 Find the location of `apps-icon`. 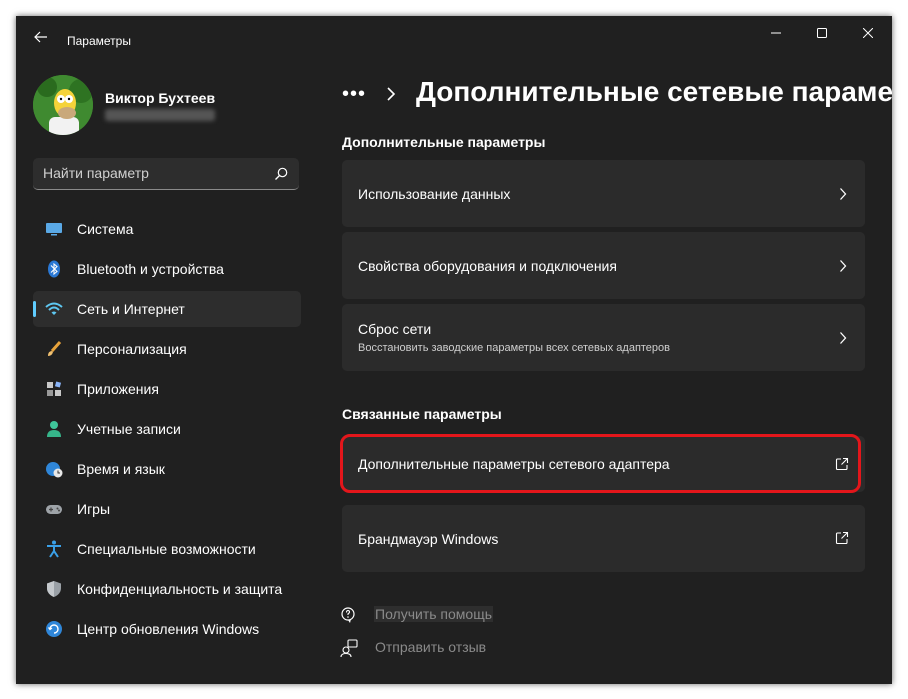

apps-icon is located at coordinates (54, 389).